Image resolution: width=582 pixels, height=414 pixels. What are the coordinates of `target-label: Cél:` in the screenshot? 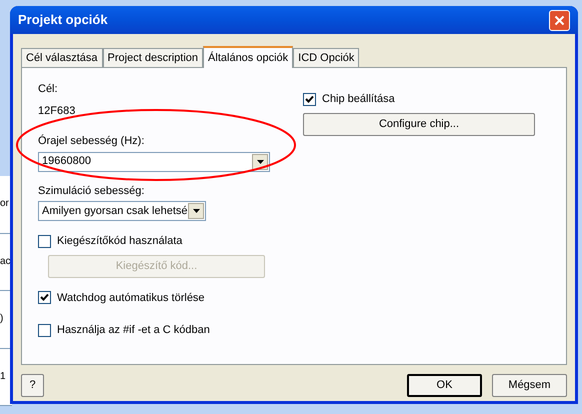 It's located at (48, 89).